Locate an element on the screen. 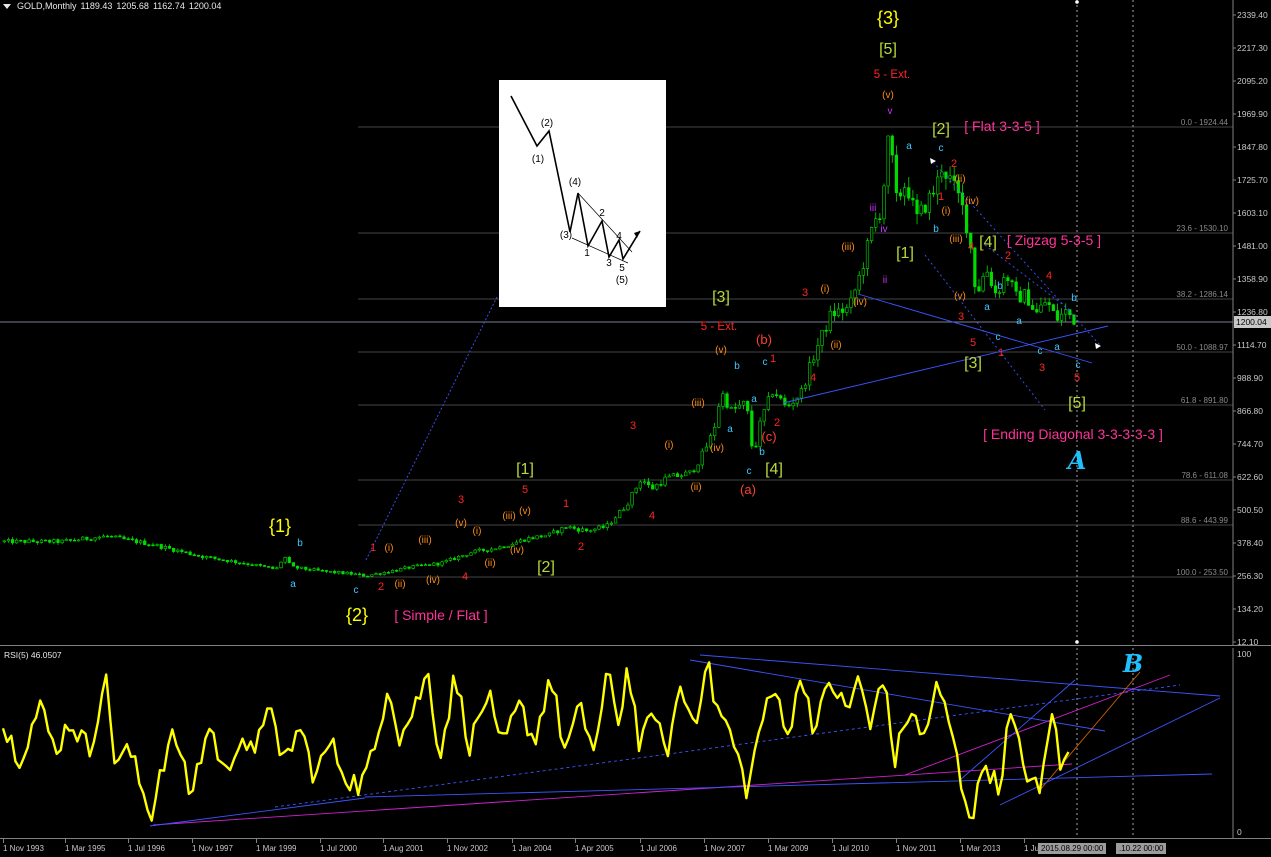  wave-label: (ii) is located at coordinates (489, 563).